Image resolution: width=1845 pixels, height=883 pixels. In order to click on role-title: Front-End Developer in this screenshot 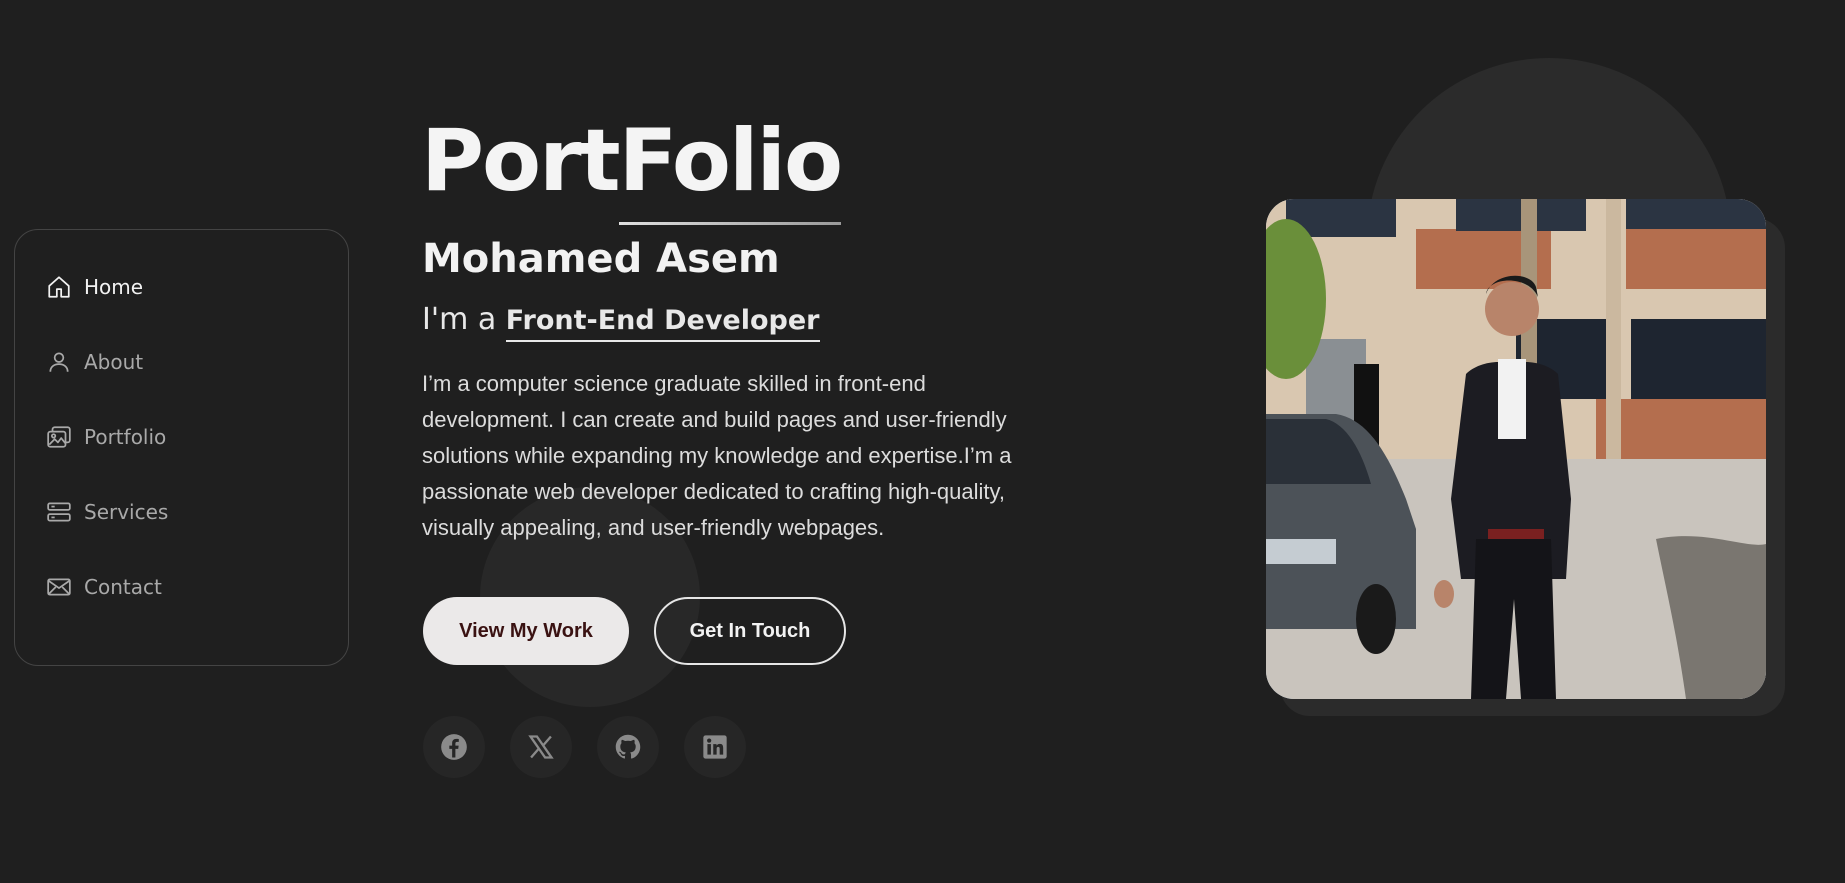, I will do `click(662, 323)`.